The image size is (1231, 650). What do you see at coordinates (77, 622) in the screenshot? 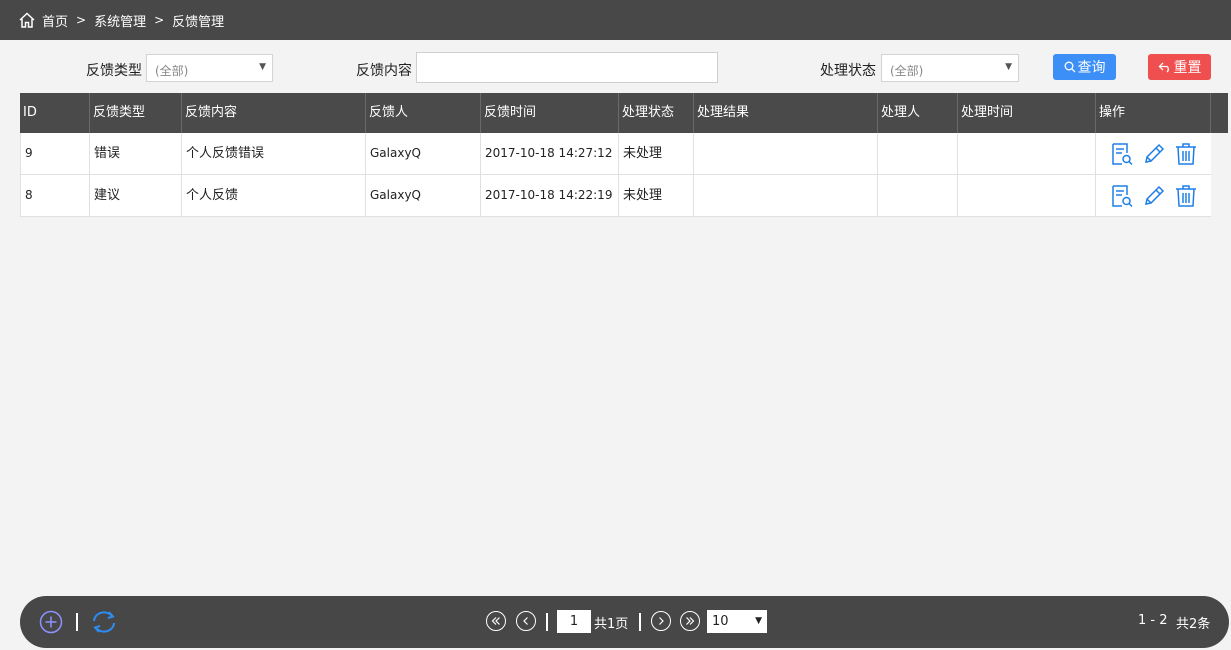
I see `toolbar-divider` at bounding box center [77, 622].